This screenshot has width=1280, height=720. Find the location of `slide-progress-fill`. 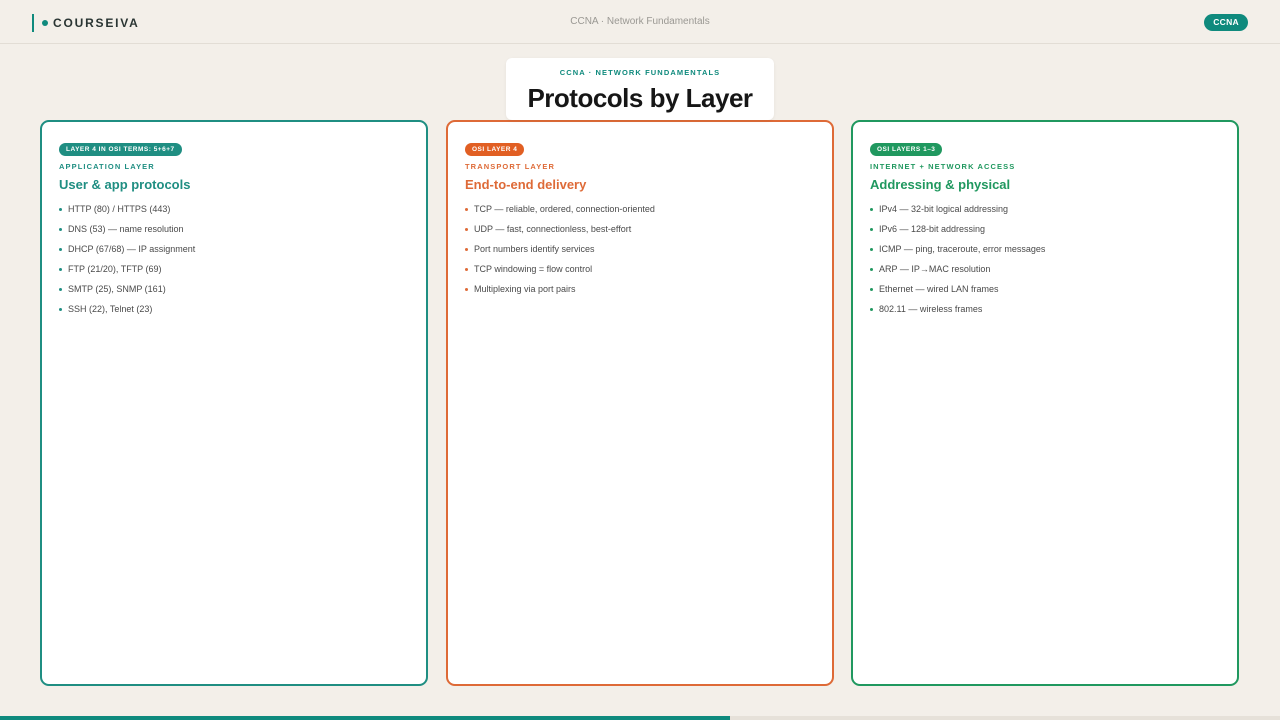

slide-progress-fill is located at coordinates (365, 718).